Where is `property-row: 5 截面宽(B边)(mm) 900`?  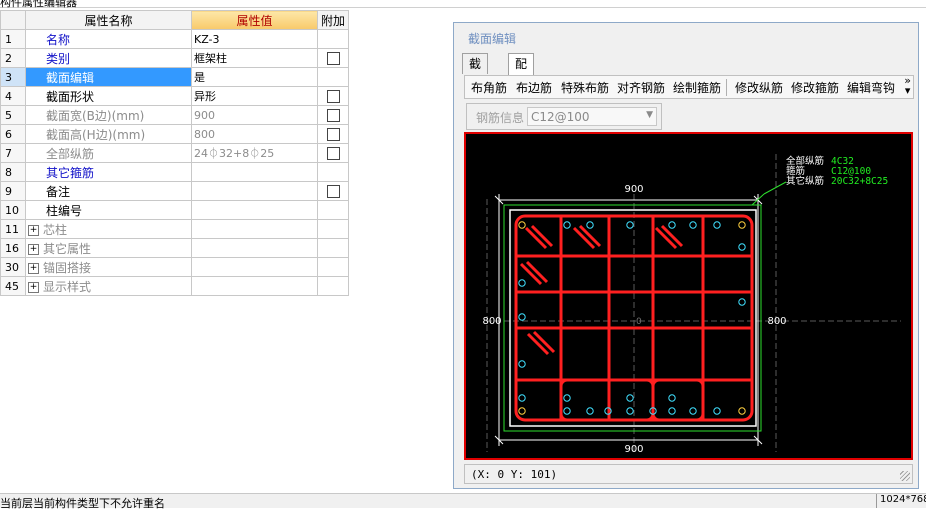 property-row: 5 截面宽(B边)(mm) 900 is located at coordinates (174, 115).